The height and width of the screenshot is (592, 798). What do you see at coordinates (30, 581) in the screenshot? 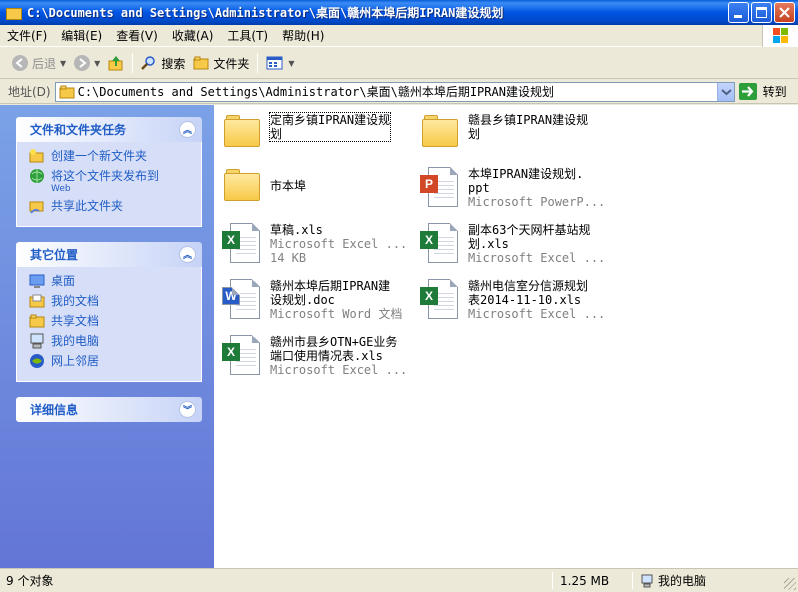
I see `status-object-count: 9 个对象` at bounding box center [30, 581].